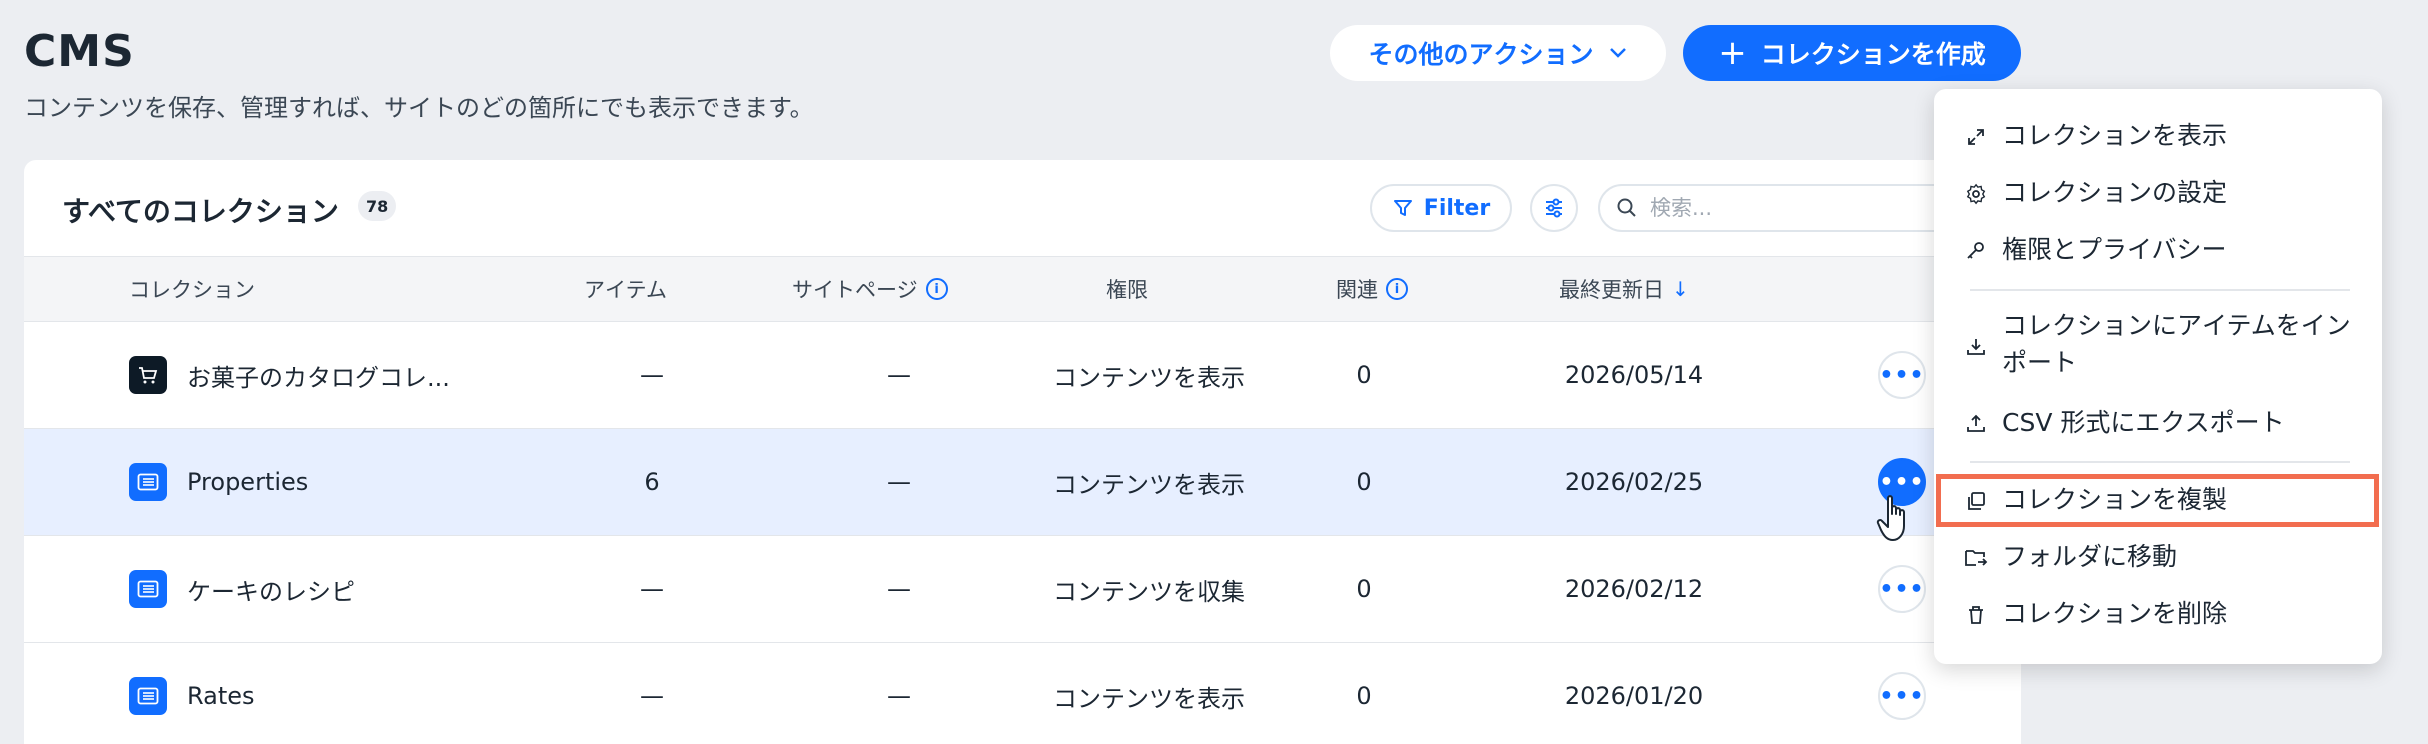  What do you see at coordinates (1732, 53) in the screenshot?
I see `plus-icon: +` at bounding box center [1732, 53].